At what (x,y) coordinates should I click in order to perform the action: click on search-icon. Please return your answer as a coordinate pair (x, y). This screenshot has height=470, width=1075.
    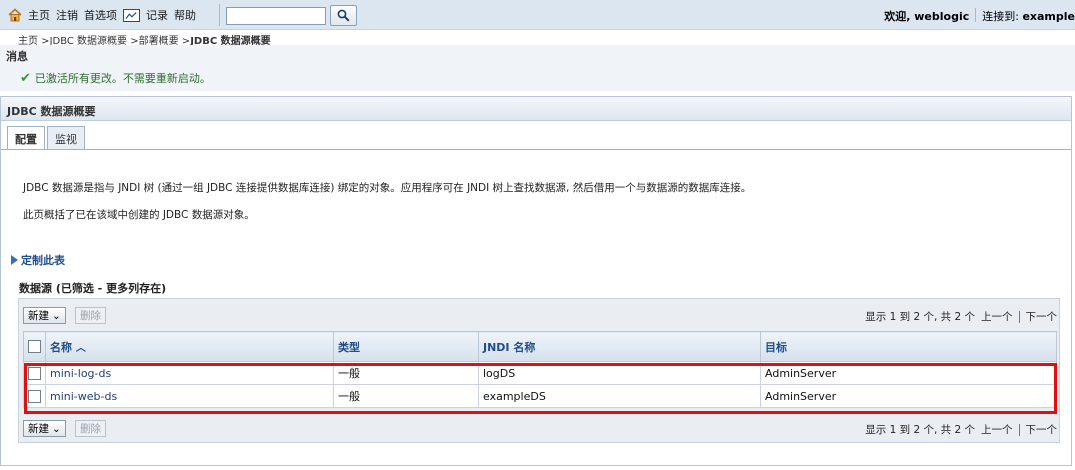
    Looking at the image, I should click on (343, 15).